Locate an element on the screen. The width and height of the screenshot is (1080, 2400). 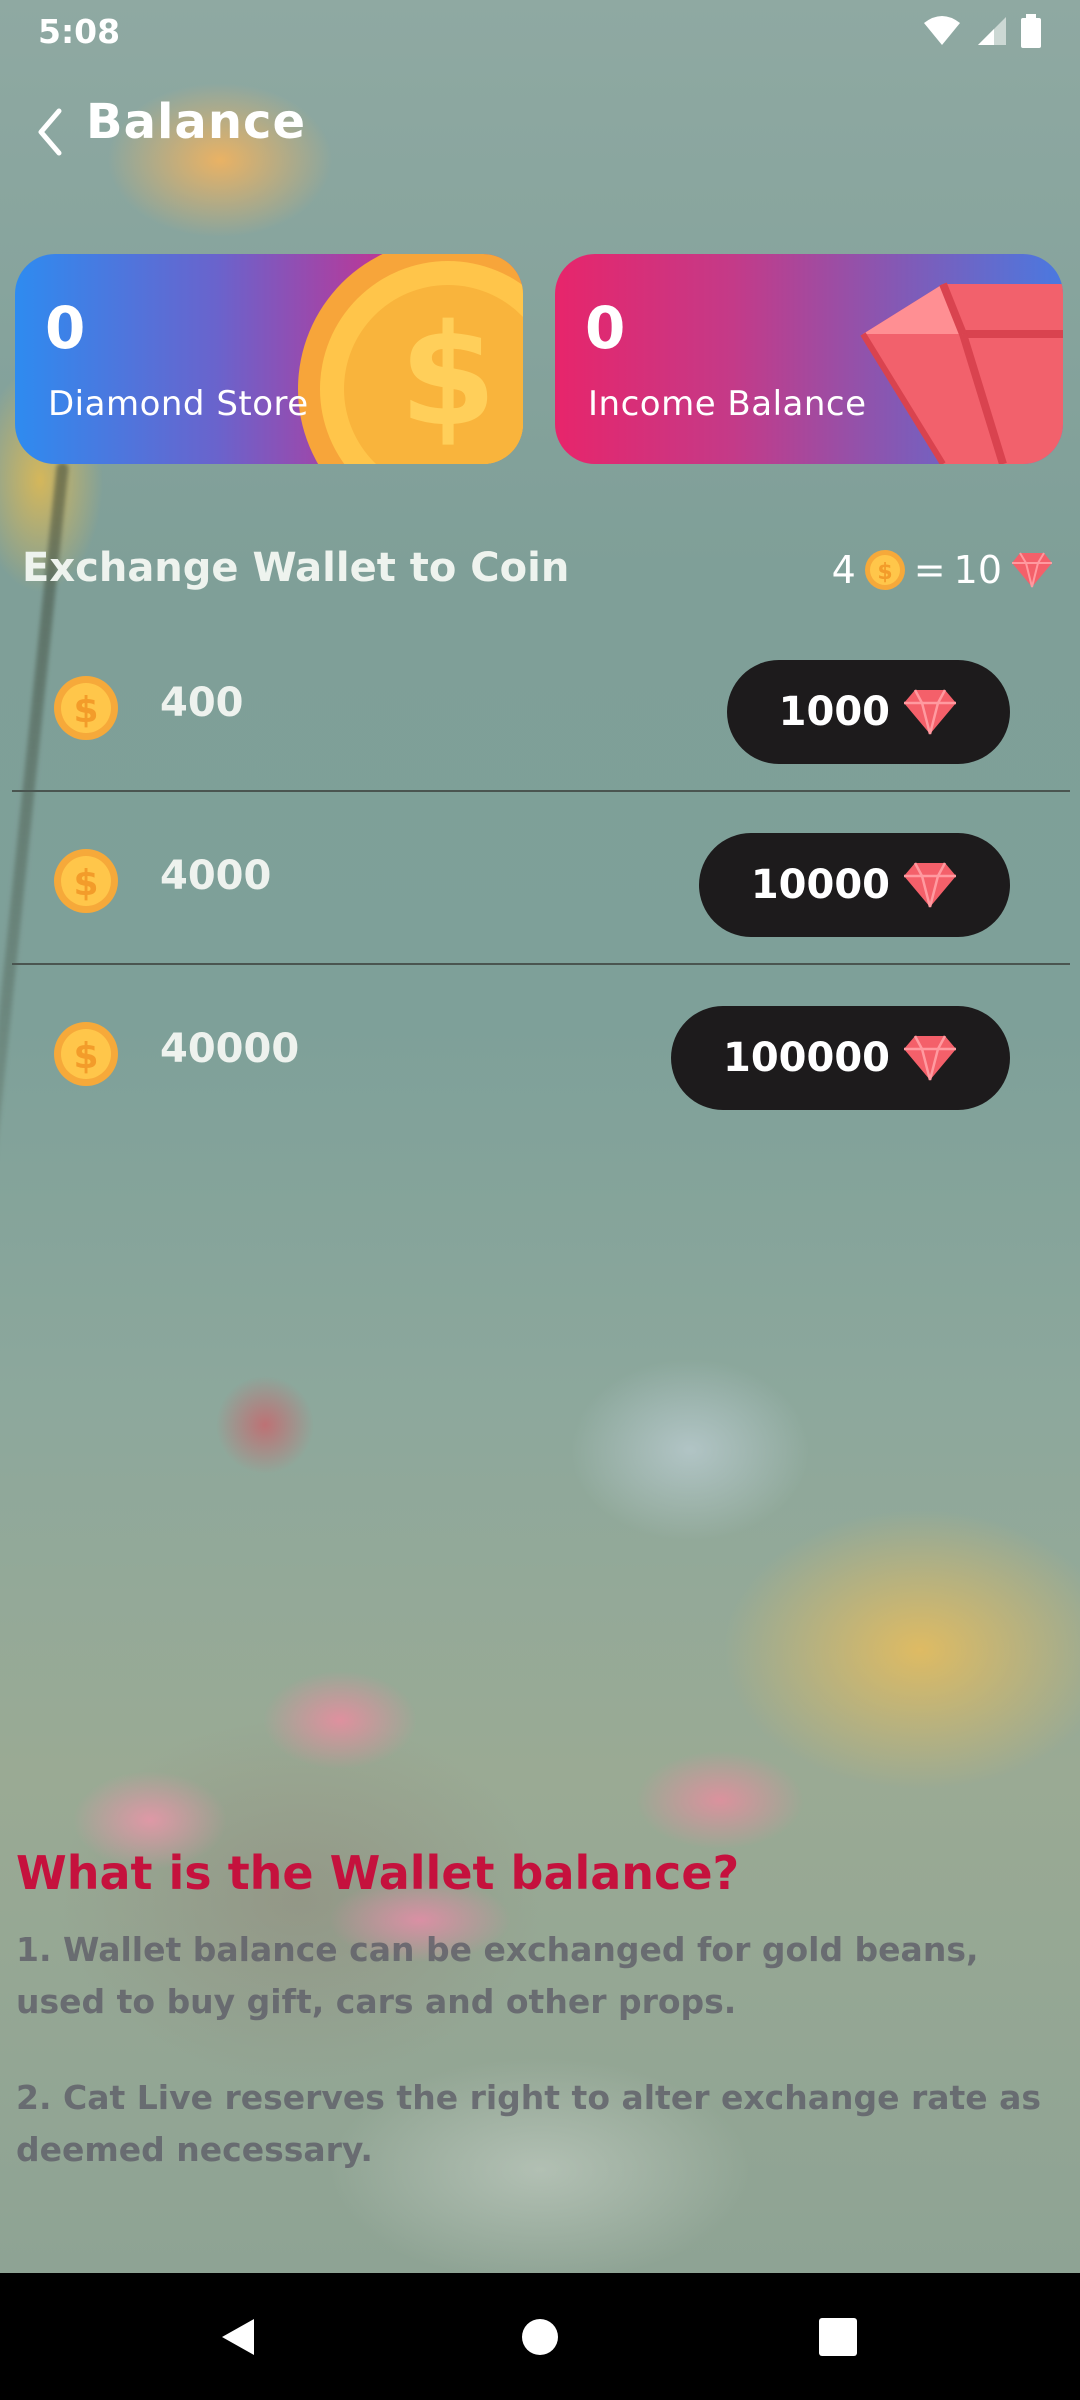
coin-amount: 400 is located at coordinates (202, 703).